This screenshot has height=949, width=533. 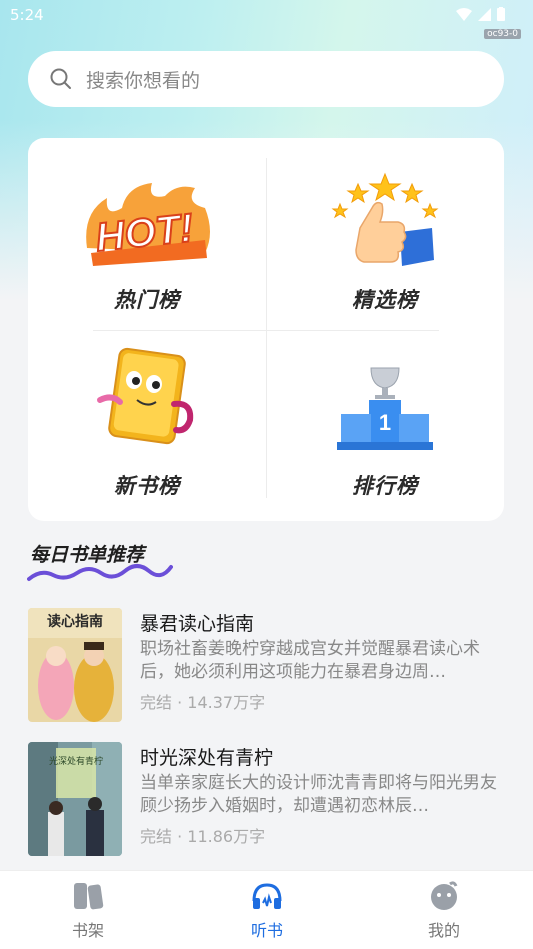 I want to click on tab-profile: 我的, so click(x=444, y=910).